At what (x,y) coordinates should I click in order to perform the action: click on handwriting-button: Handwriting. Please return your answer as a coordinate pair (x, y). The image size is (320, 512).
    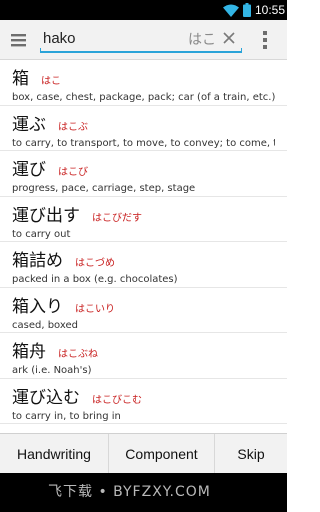
    Looking at the image, I should click on (54, 453).